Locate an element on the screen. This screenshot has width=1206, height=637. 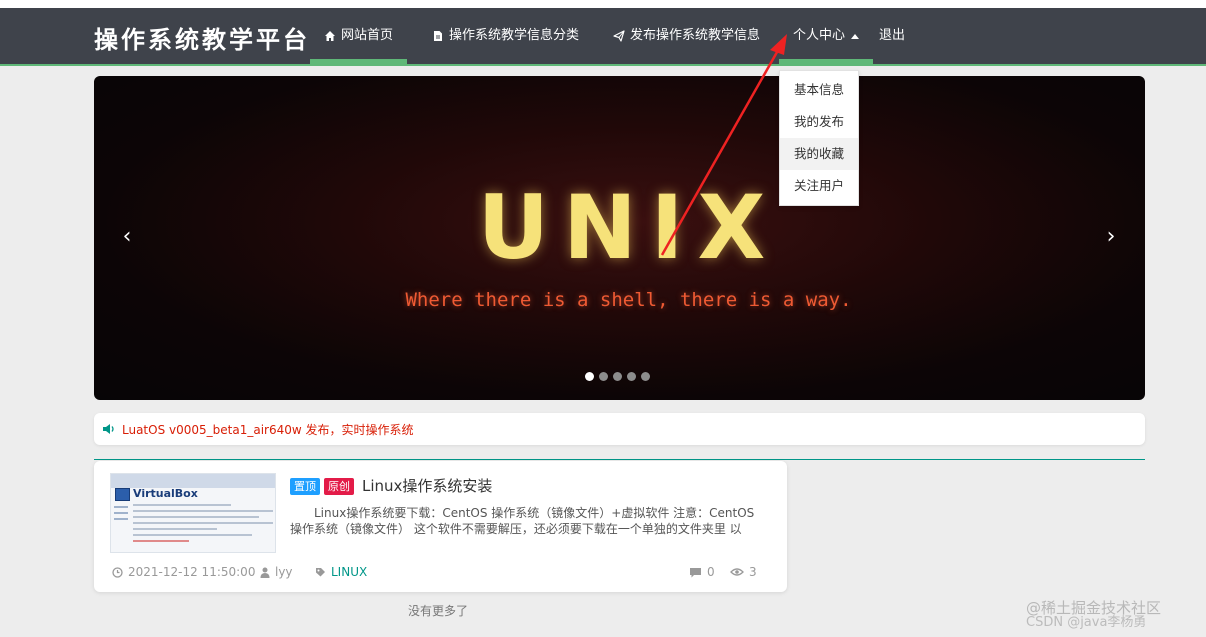
nav-home: 网站首页 is located at coordinates (359, 36).